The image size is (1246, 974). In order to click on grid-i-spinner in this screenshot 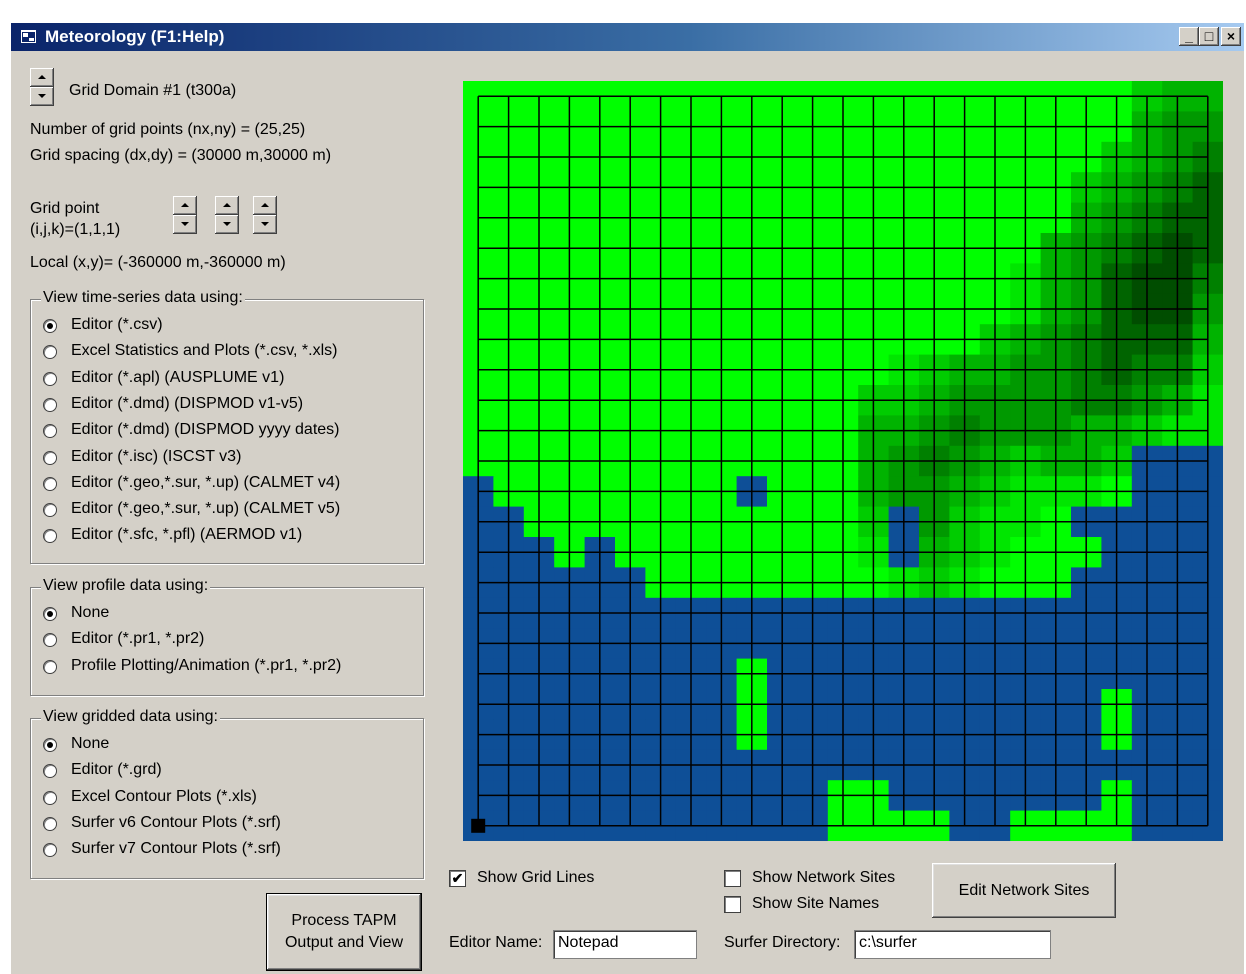, I will do `click(185, 215)`.